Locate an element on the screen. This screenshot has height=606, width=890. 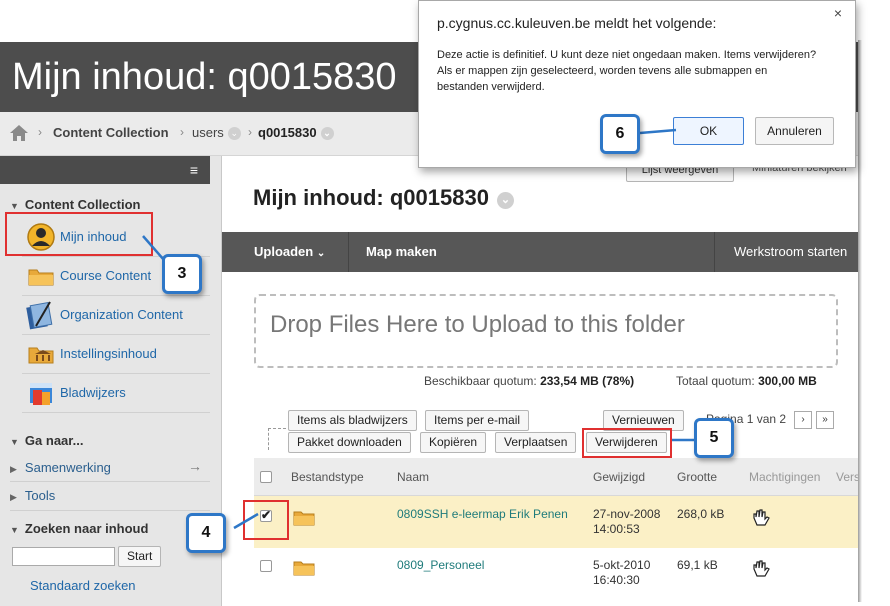
notebook-icon is located at coordinates (39, 315).